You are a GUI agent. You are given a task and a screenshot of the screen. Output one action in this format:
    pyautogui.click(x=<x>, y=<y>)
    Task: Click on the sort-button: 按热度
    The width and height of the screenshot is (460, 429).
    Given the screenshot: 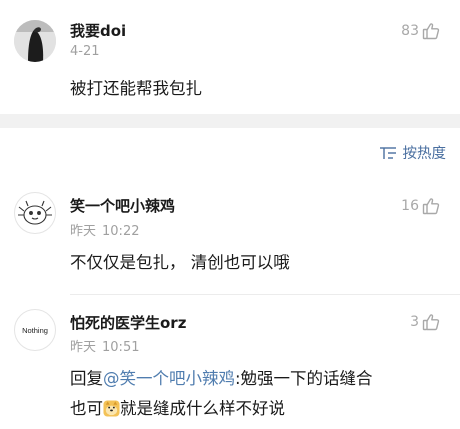 What is the action you would take?
    pyautogui.click(x=413, y=152)
    